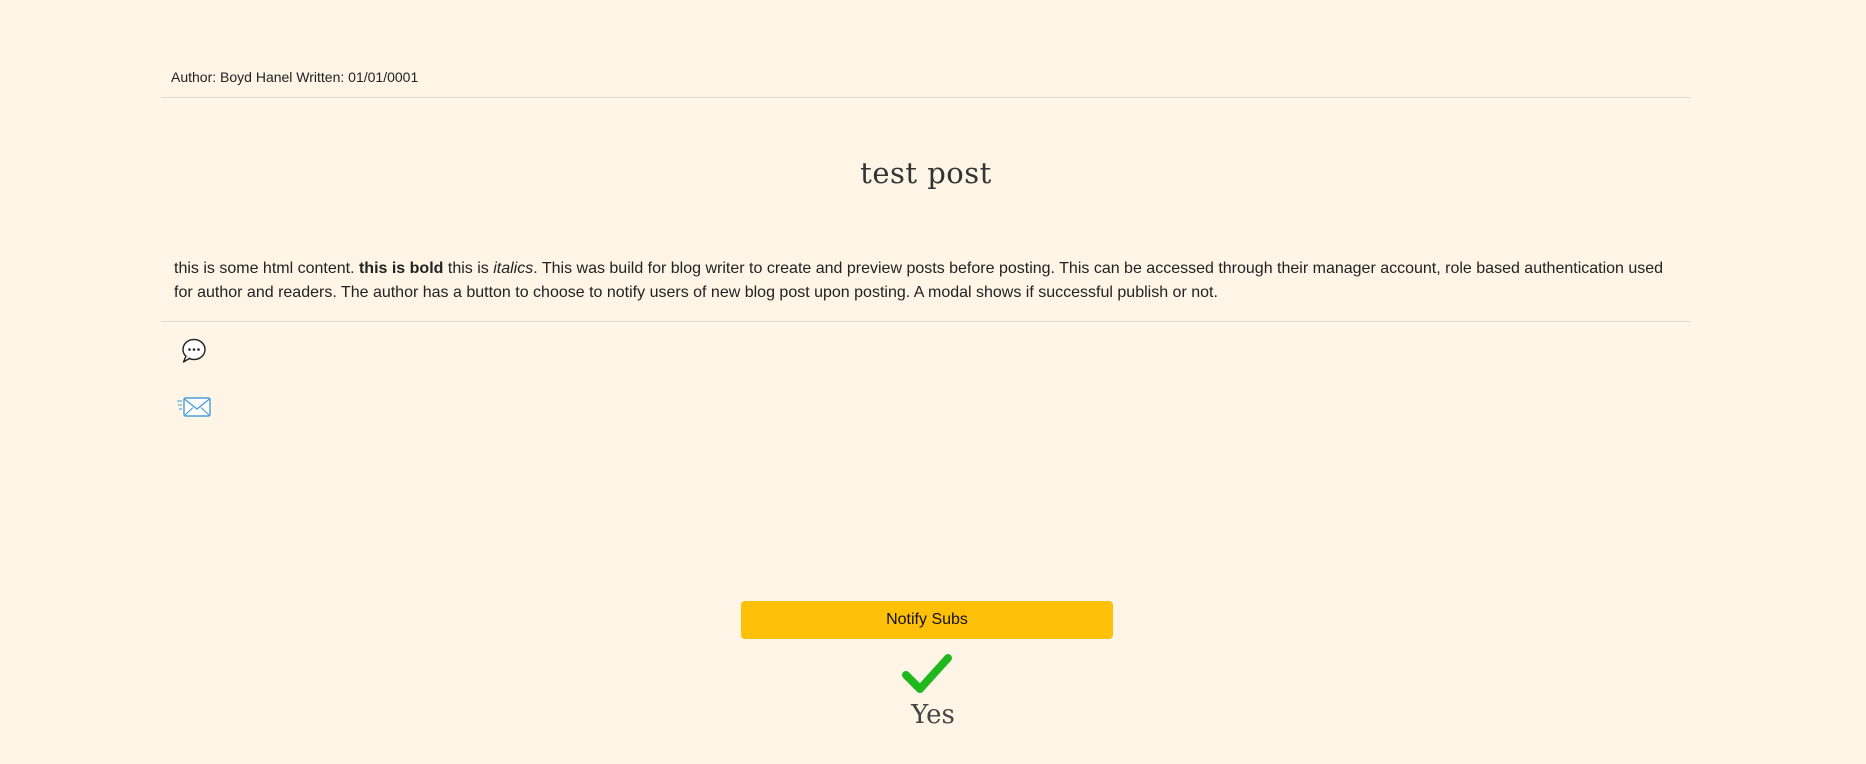  I want to click on content-text-2: this is, so click(468, 268).